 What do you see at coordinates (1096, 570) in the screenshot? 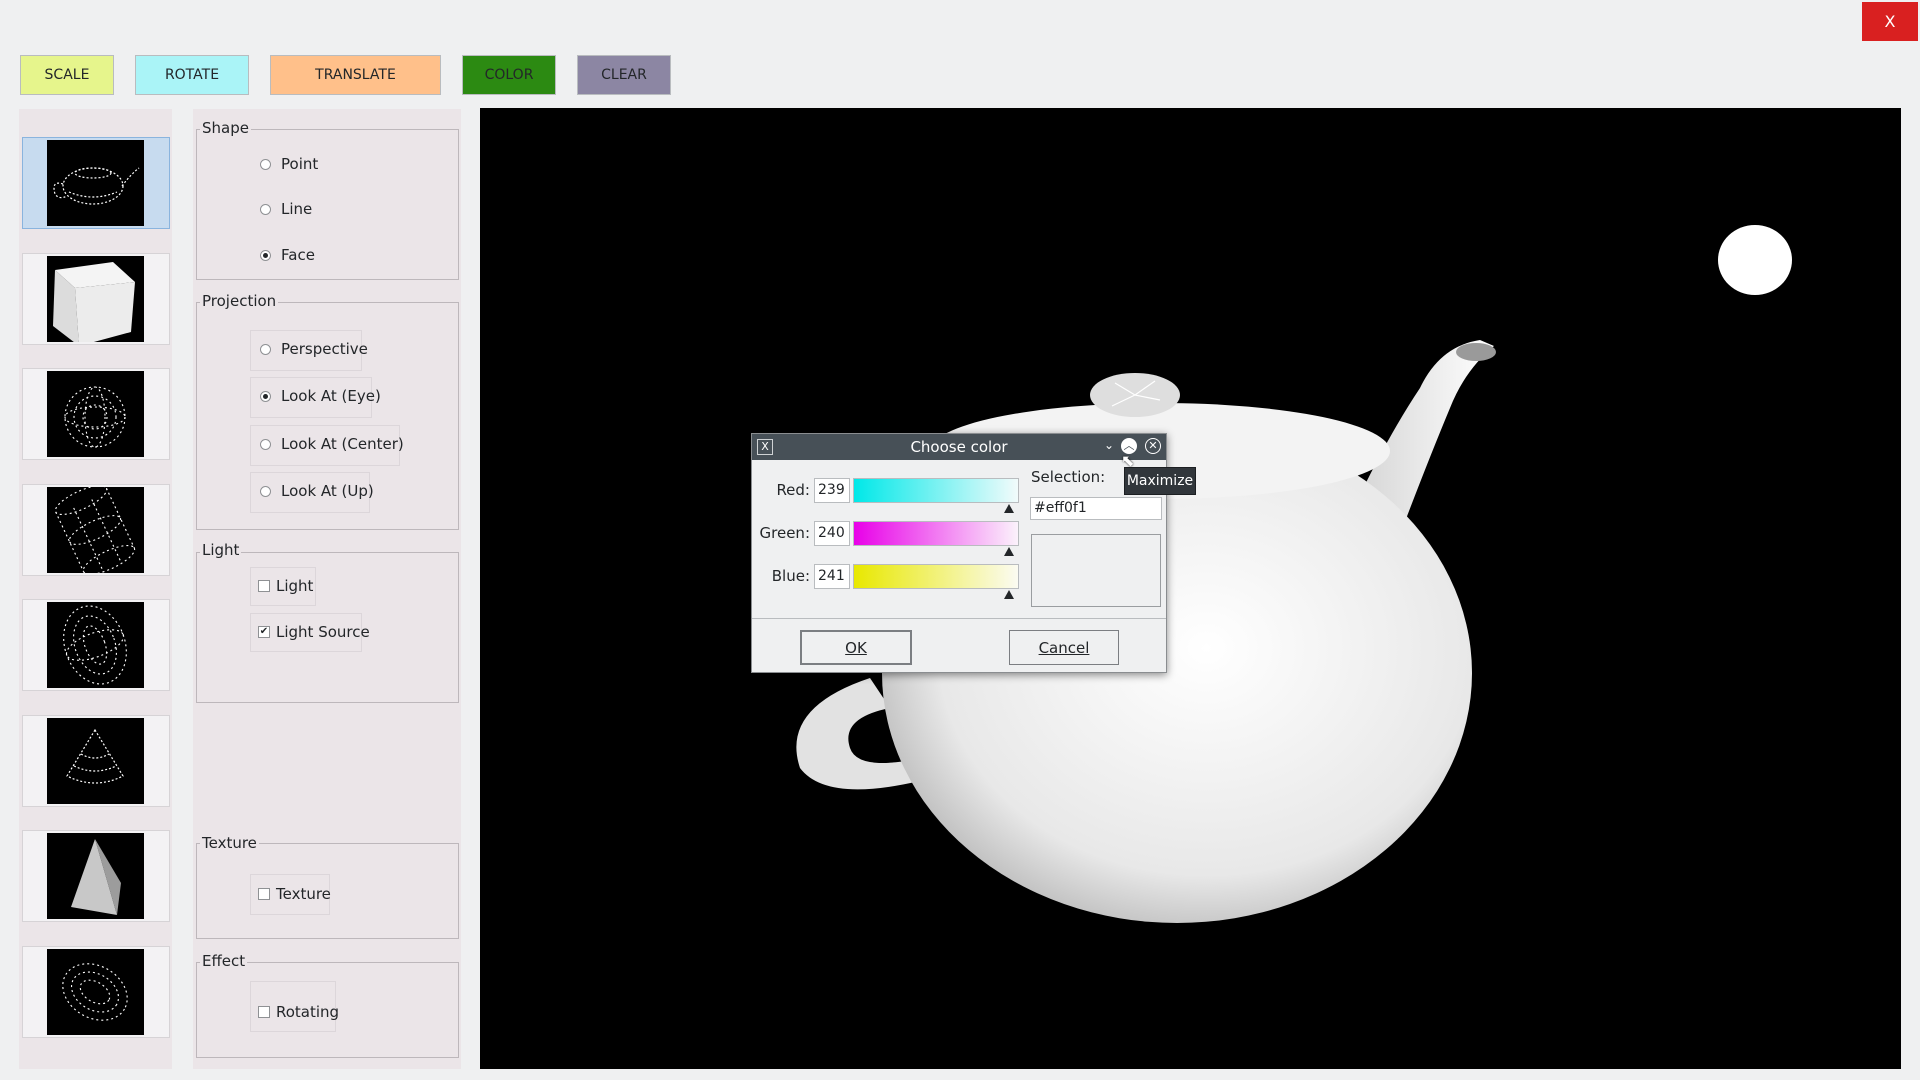
I see `color-preview-swatch` at bounding box center [1096, 570].